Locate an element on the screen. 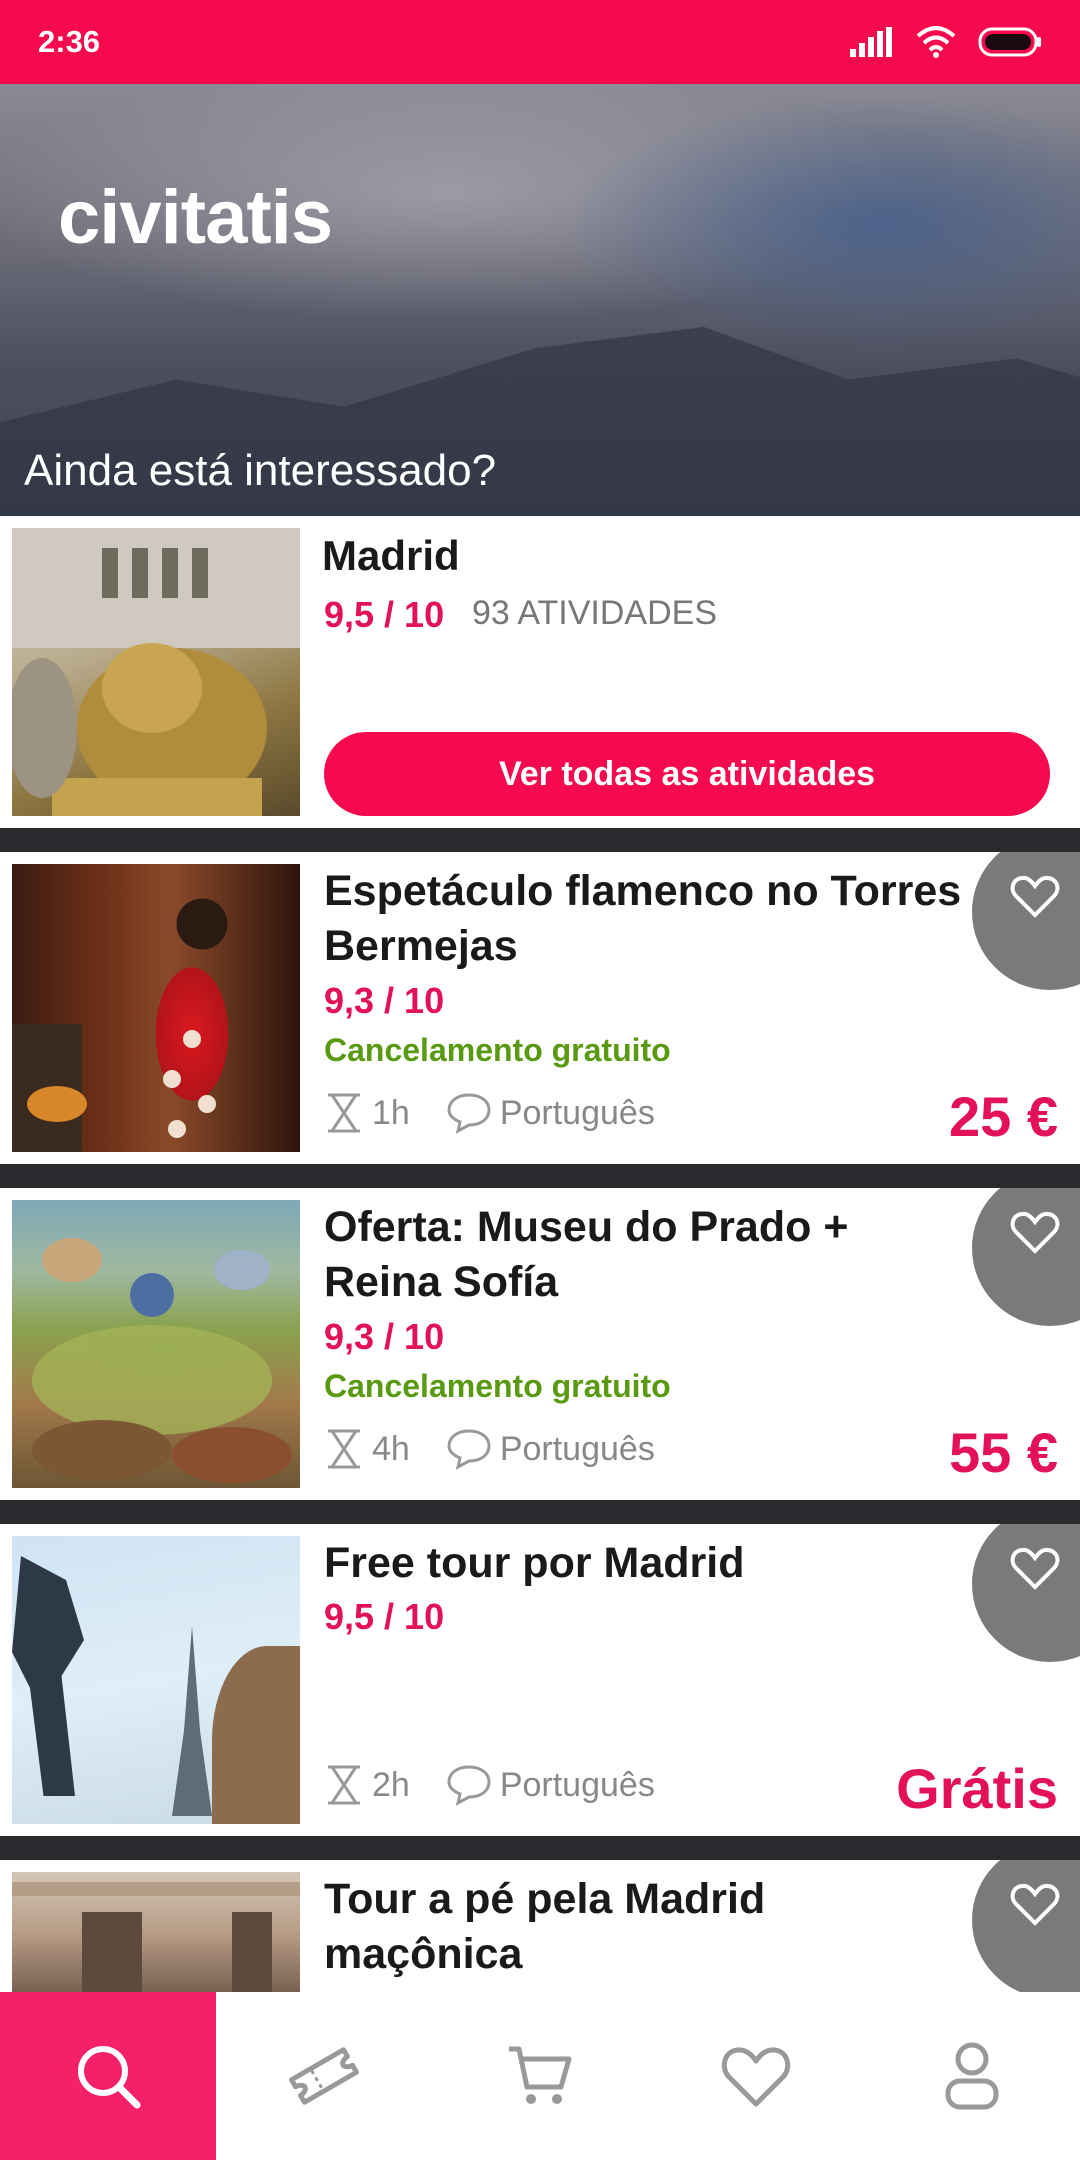 The height and width of the screenshot is (2160, 1080). hero-subtitle: Ainda está interessado? is located at coordinates (260, 470).